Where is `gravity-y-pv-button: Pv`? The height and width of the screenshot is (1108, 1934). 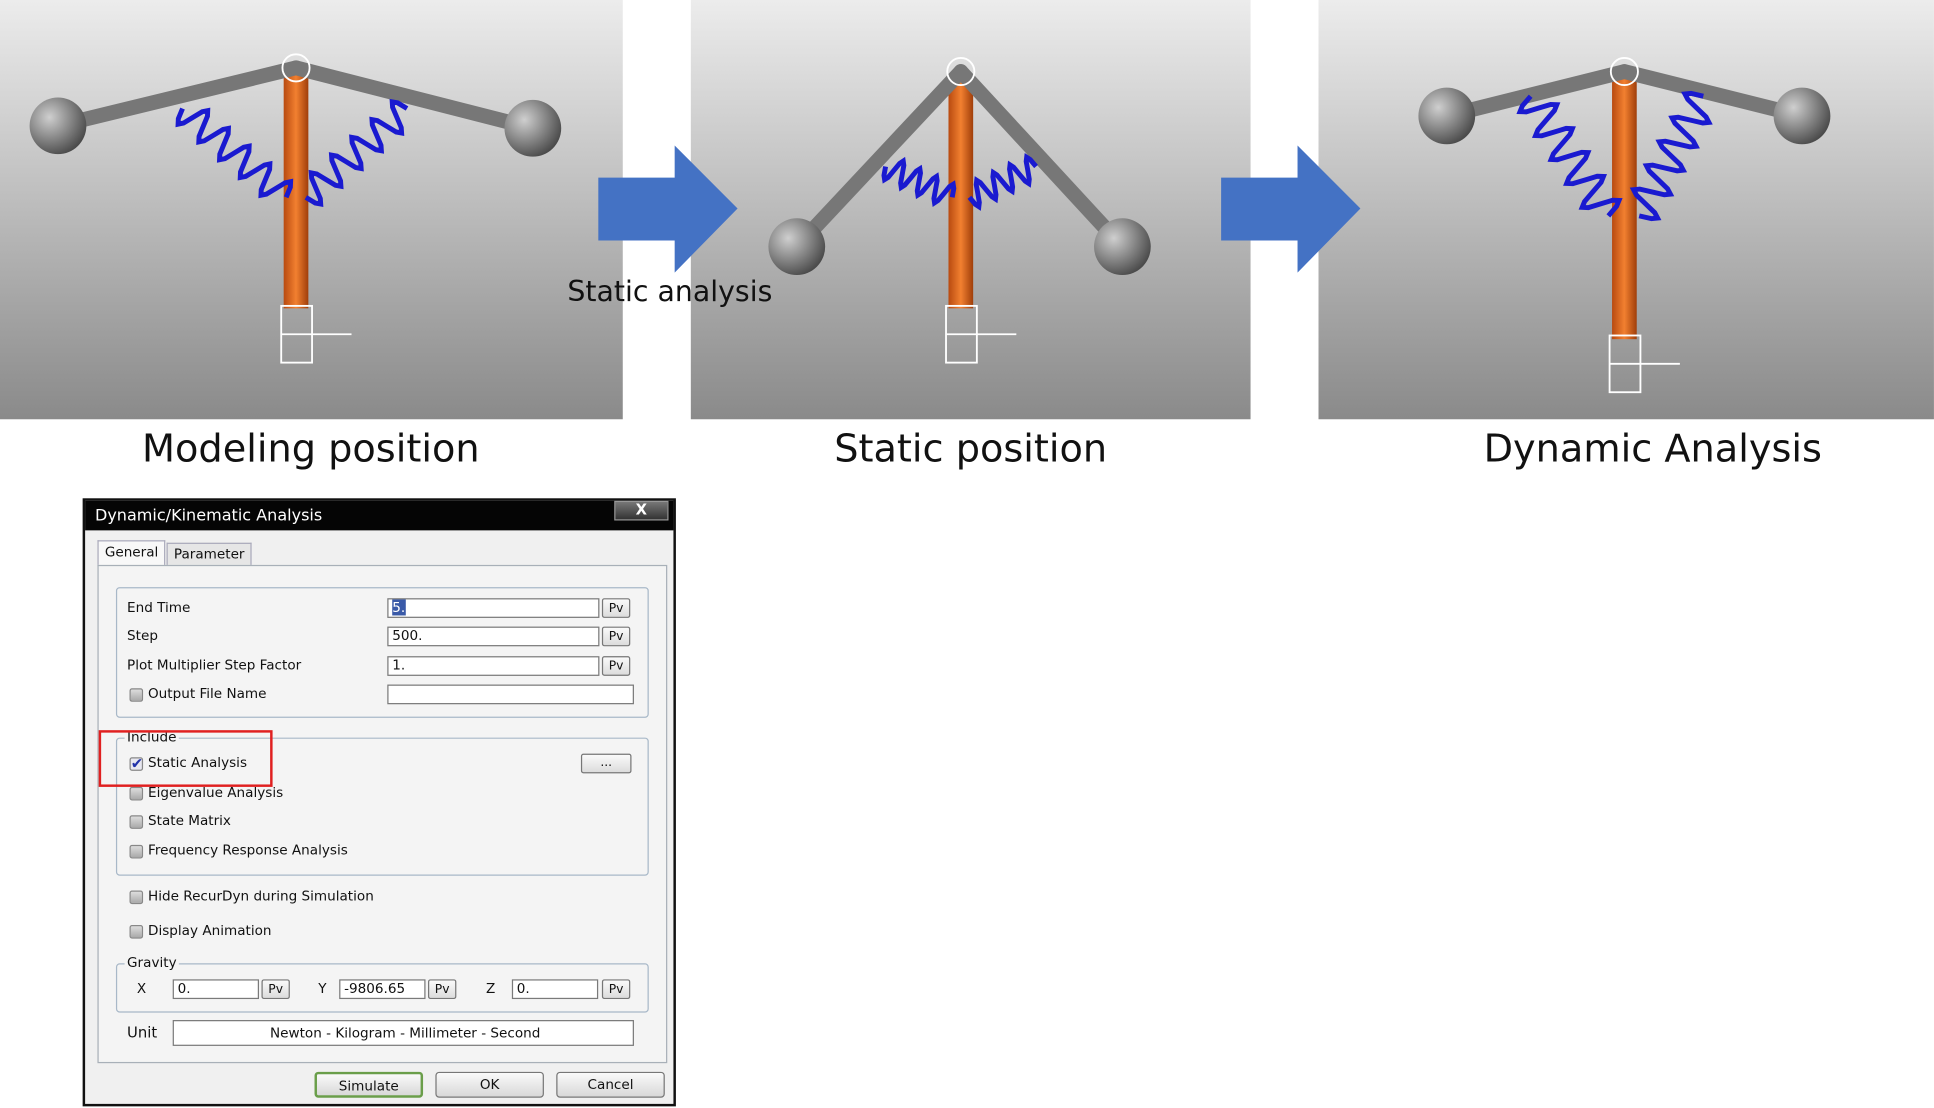
gravity-y-pv-button: Pv is located at coordinates (442, 989).